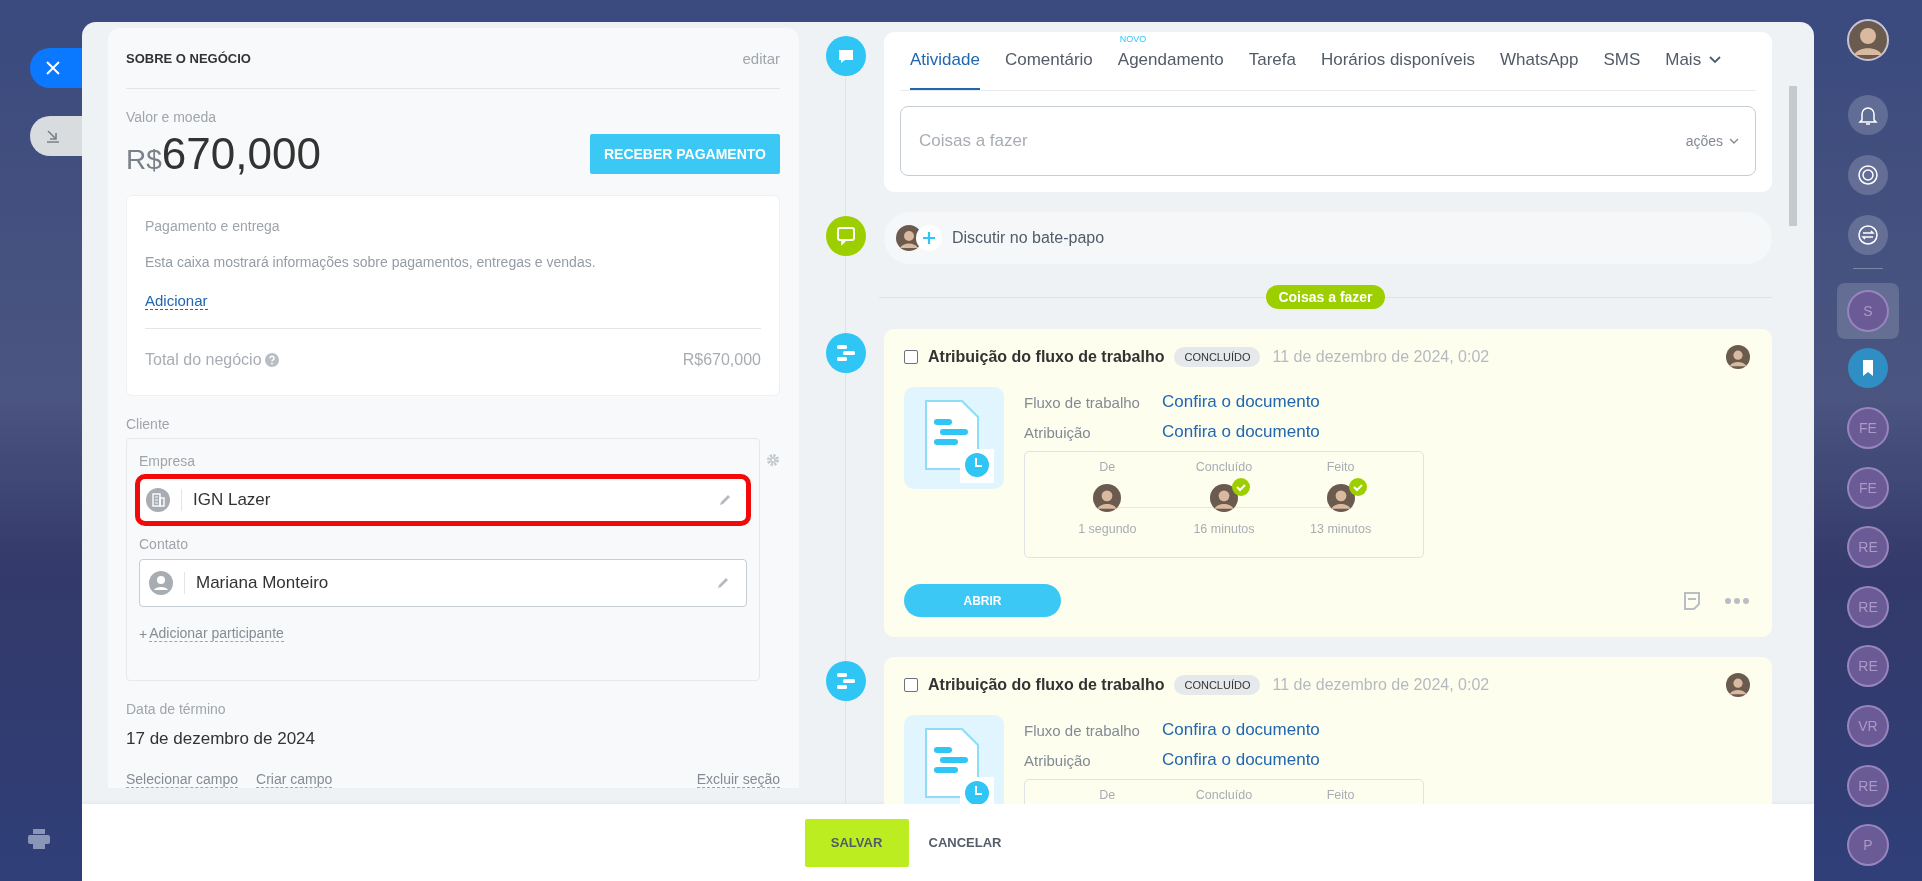  Describe the element at coordinates (182, 779) in the screenshot. I see `field-action-link: Selecionar campo` at that location.